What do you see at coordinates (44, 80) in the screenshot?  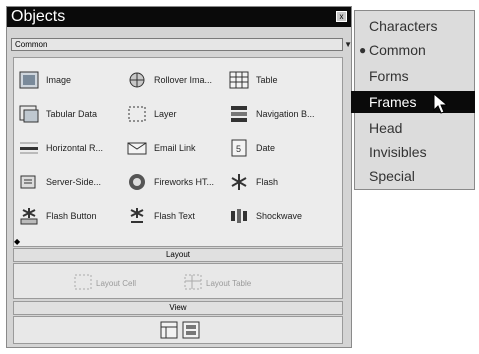 I see `object-image: Image` at bounding box center [44, 80].